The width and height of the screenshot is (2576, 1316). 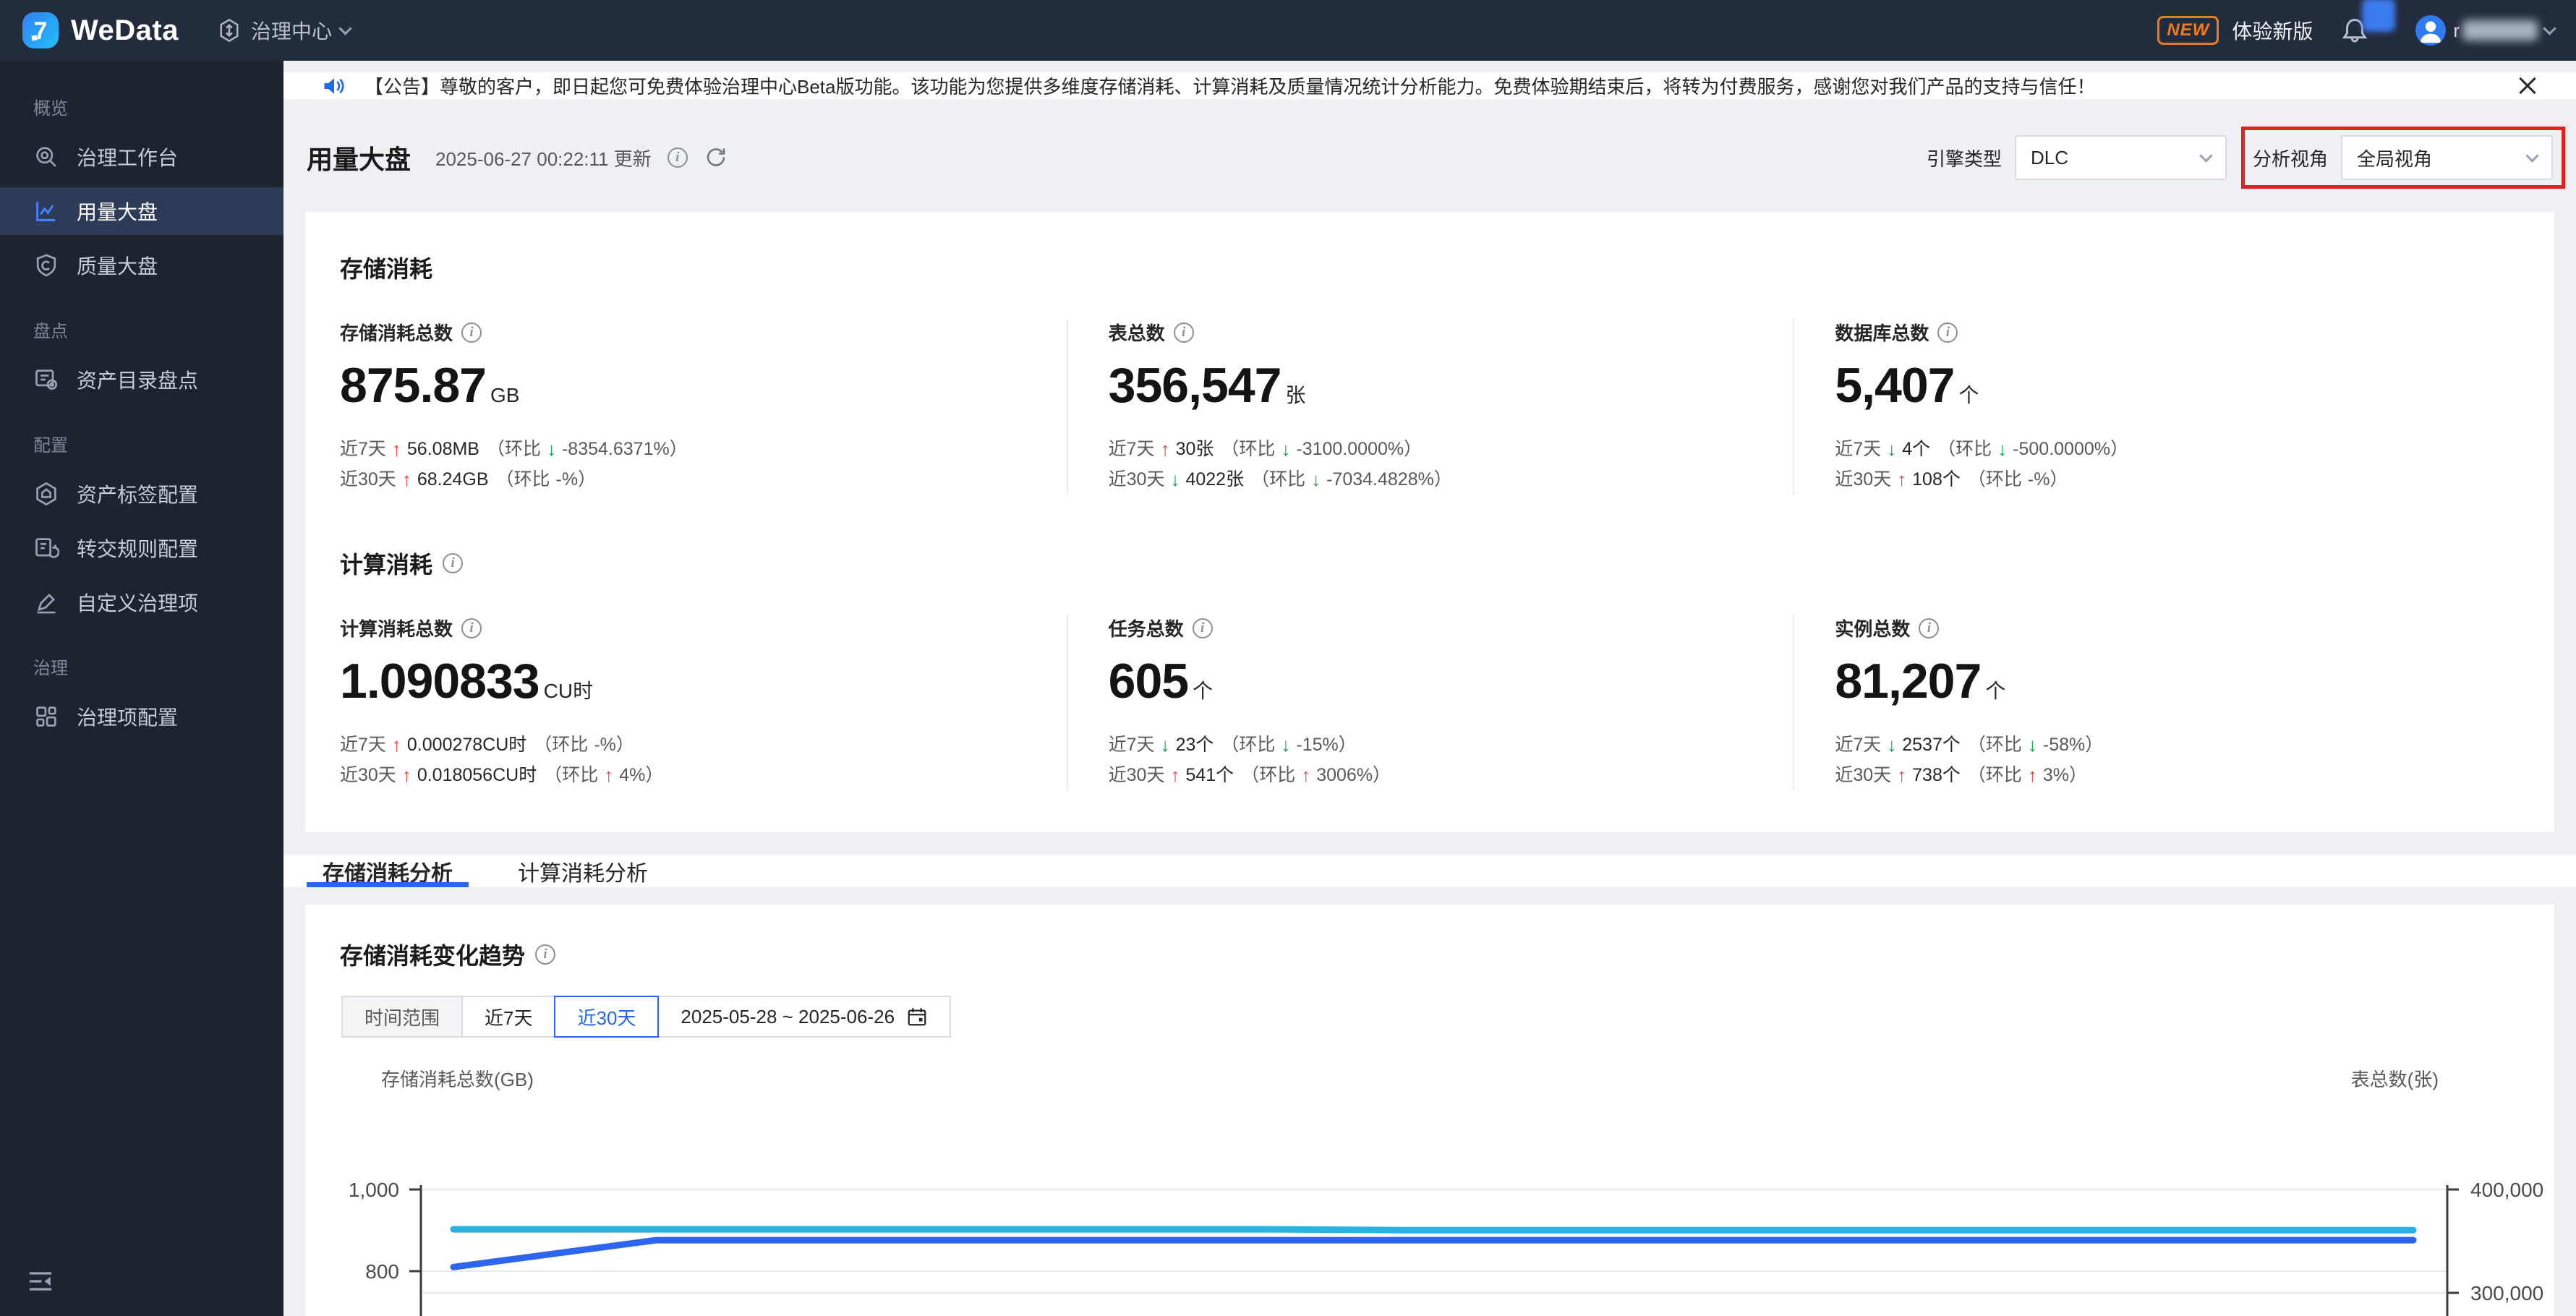 I want to click on trend-row: 近7天0.000278CU时（环比-%）, so click(x=689, y=745).